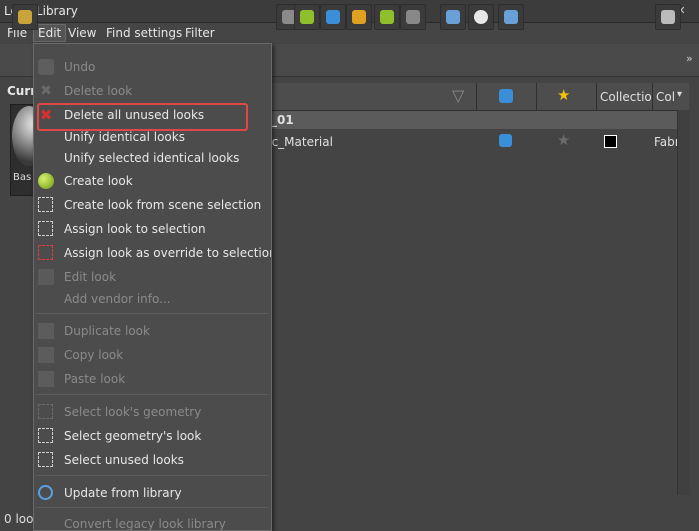  What do you see at coordinates (359, 17) in the screenshot?
I see `swap-look-icon` at bounding box center [359, 17].